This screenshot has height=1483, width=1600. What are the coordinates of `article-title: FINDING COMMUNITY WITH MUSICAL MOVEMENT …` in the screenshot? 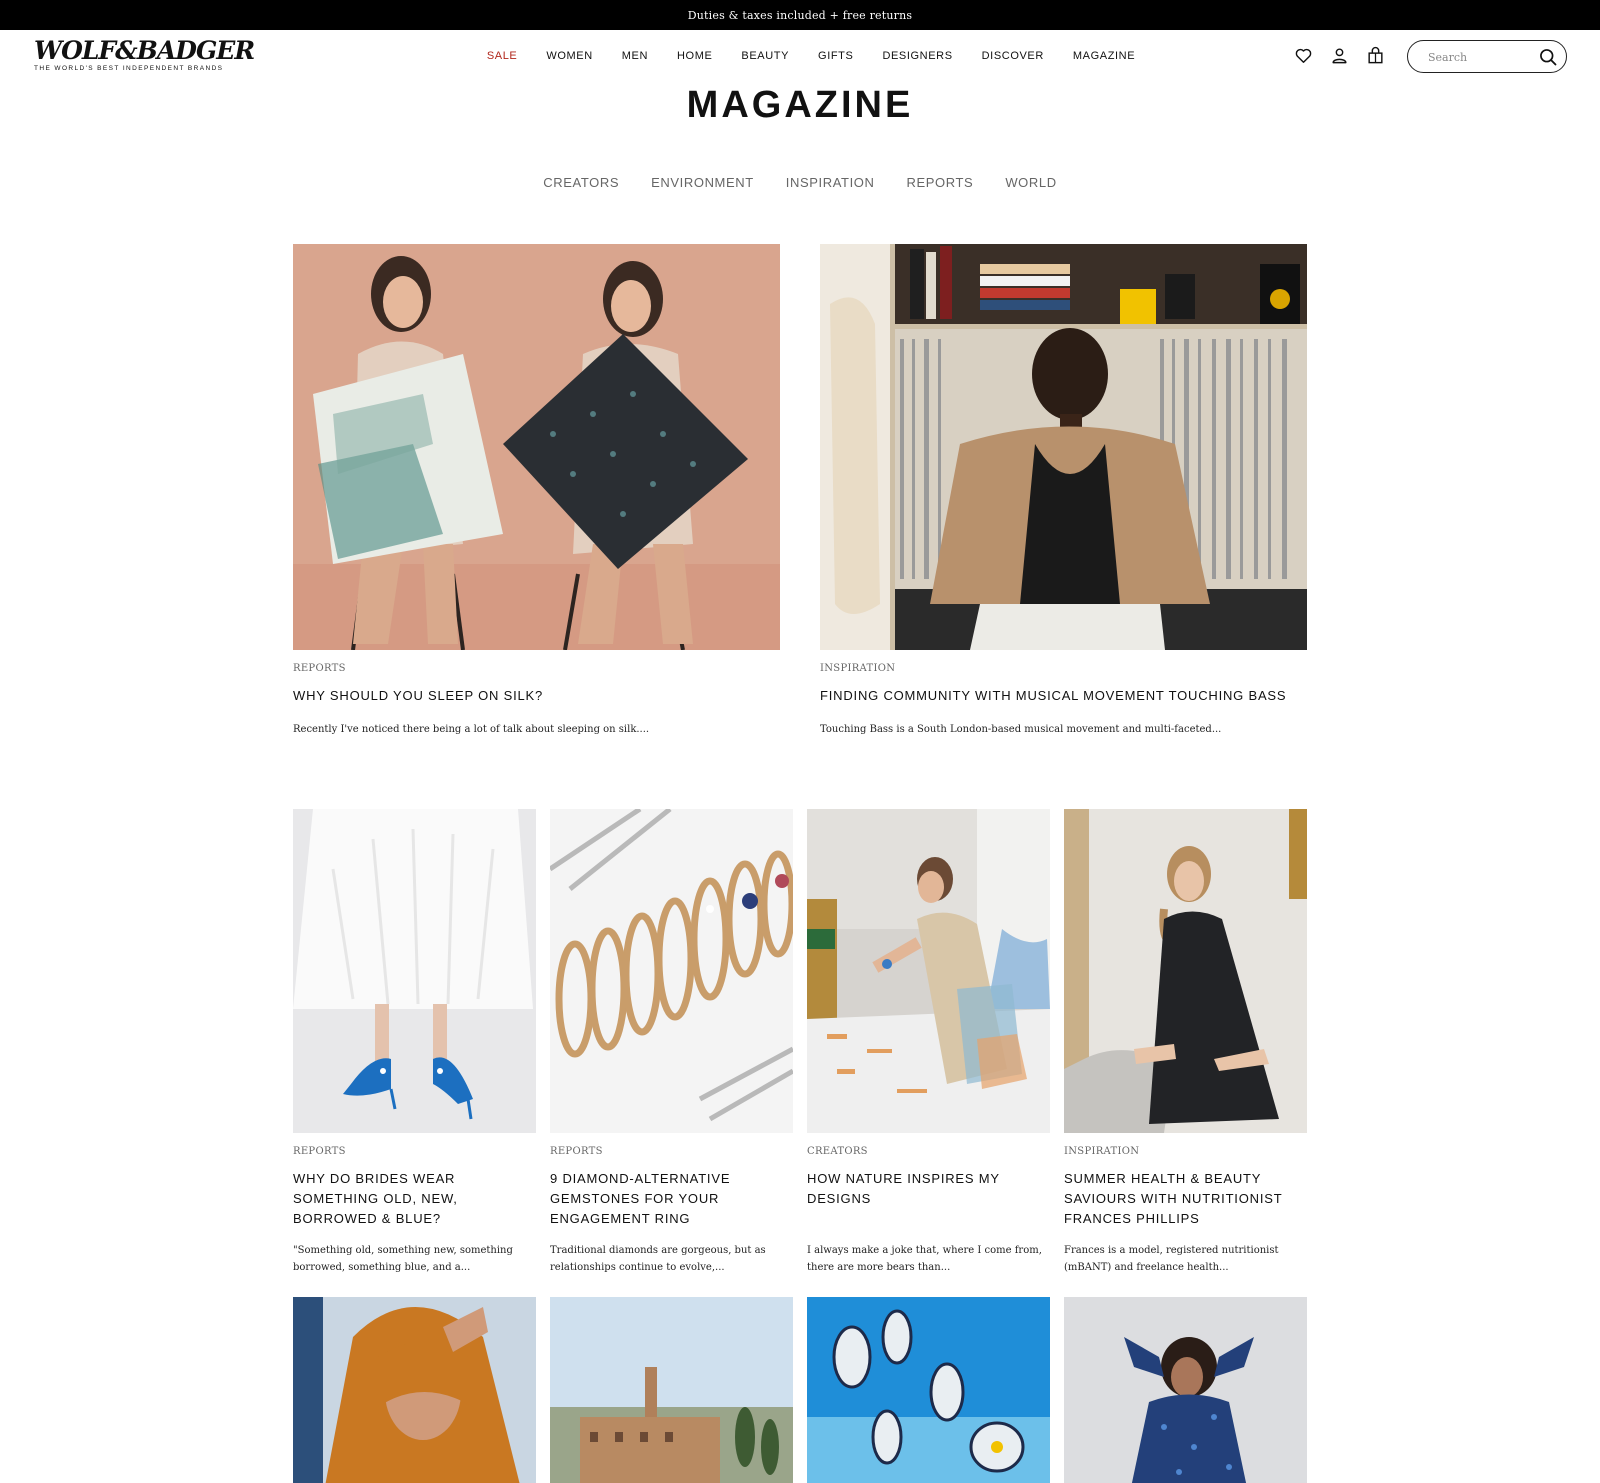 It's located at (1063, 696).